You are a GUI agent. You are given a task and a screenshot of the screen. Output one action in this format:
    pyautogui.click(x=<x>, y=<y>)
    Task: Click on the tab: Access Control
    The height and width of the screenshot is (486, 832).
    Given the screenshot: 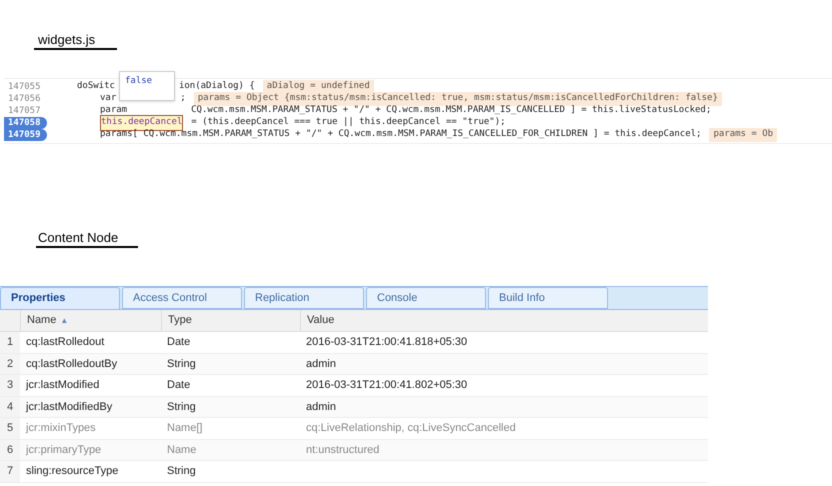 What is the action you would take?
    pyautogui.click(x=182, y=298)
    